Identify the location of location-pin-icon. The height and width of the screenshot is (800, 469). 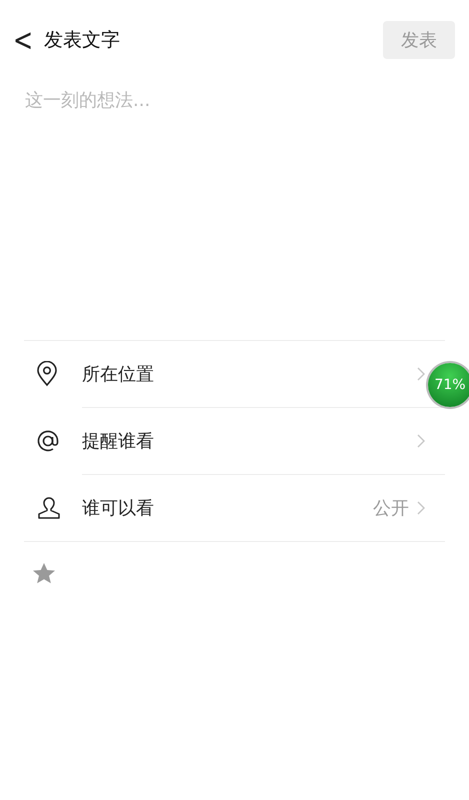
(47, 374).